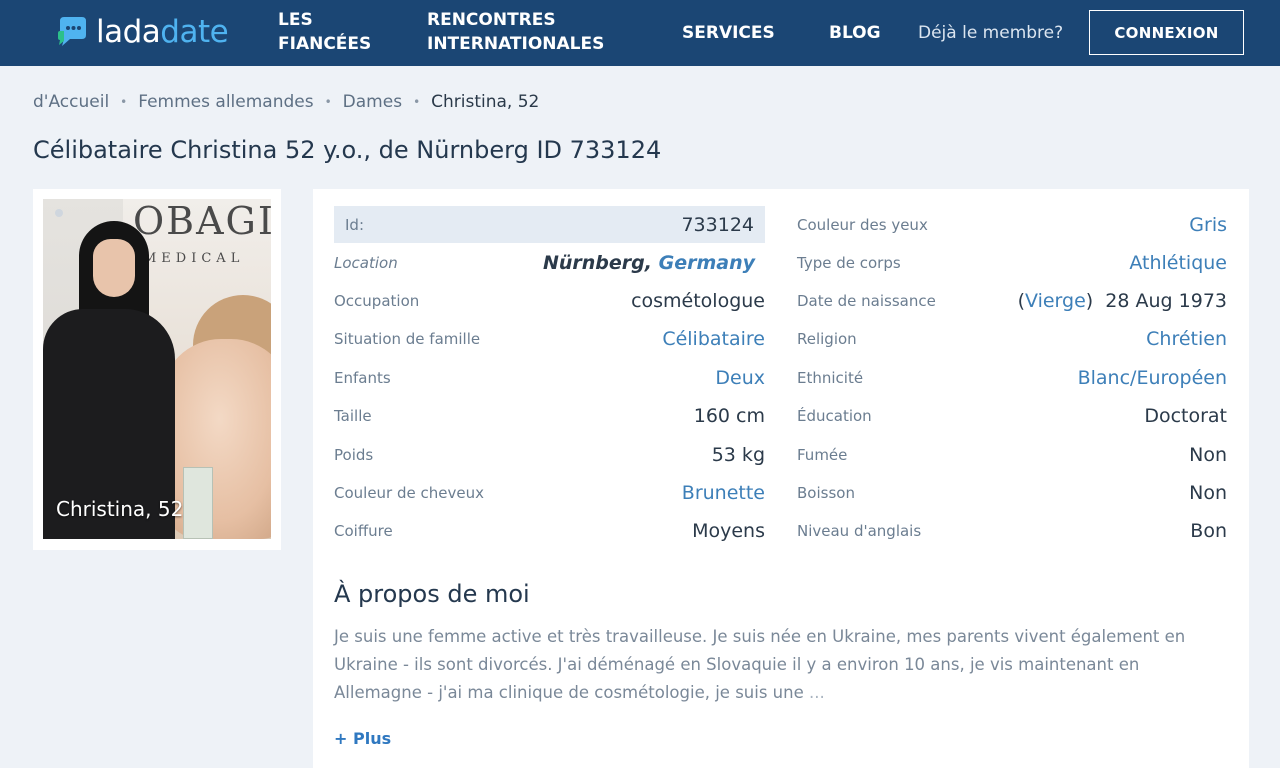  What do you see at coordinates (1012, 416) in the screenshot?
I see `detail-row-education: Éducation Doctorat` at bounding box center [1012, 416].